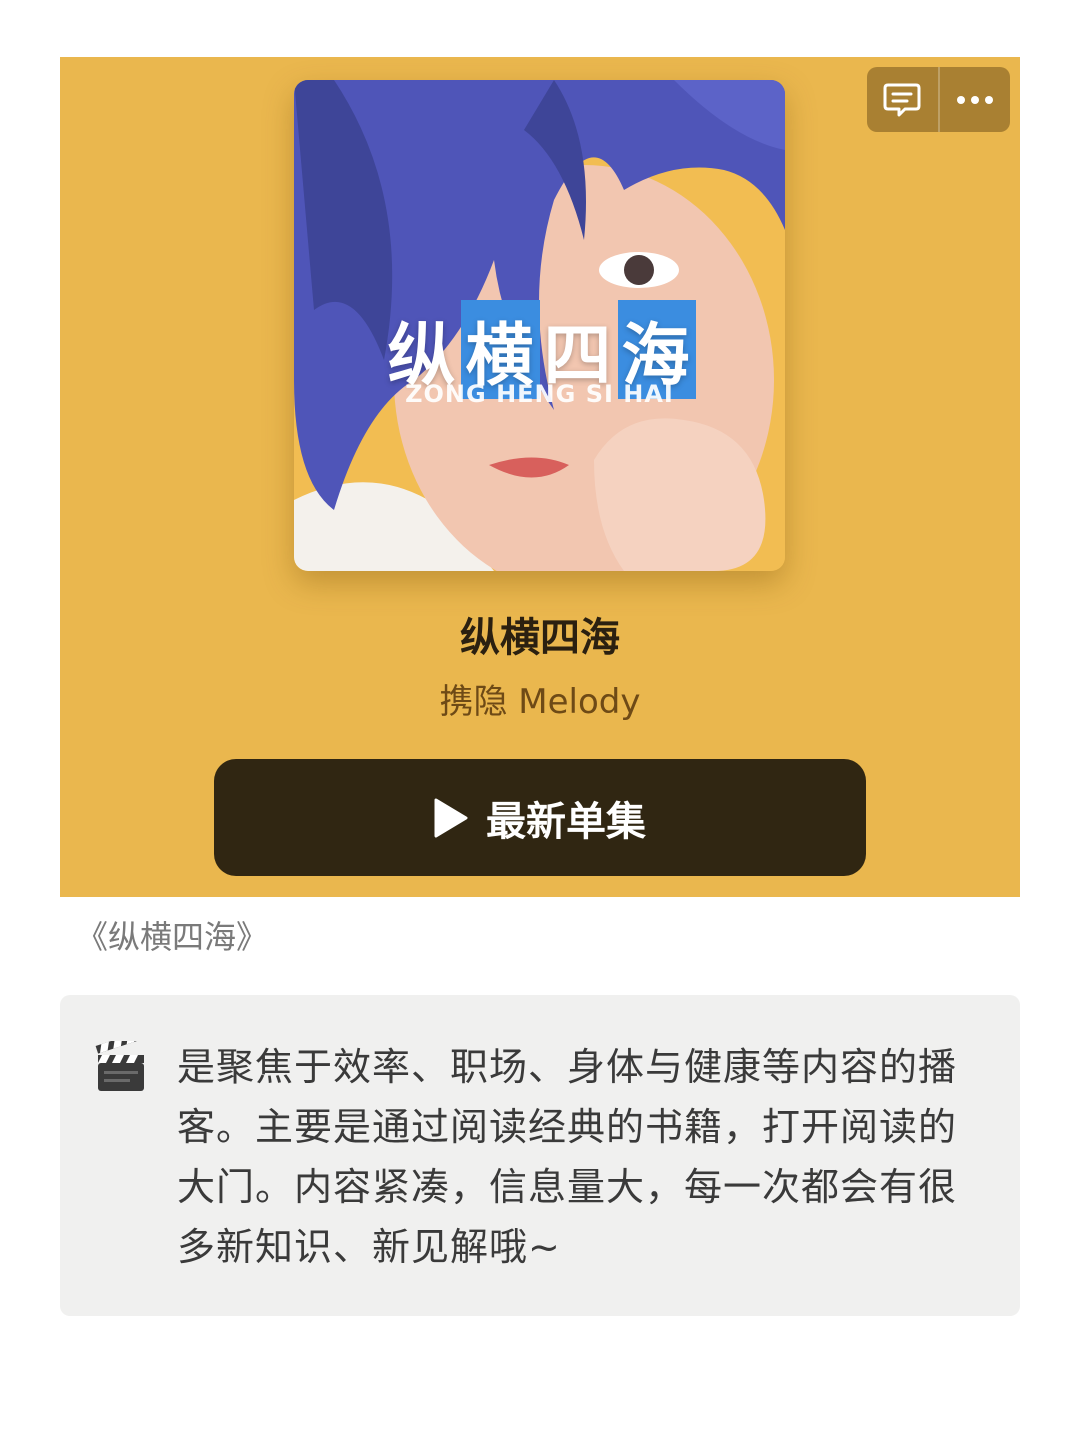 The width and height of the screenshot is (1080, 1439). Describe the element at coordinates (540, 634) in the screenshot. I see `podcast-title: 纵横四海` at that location.